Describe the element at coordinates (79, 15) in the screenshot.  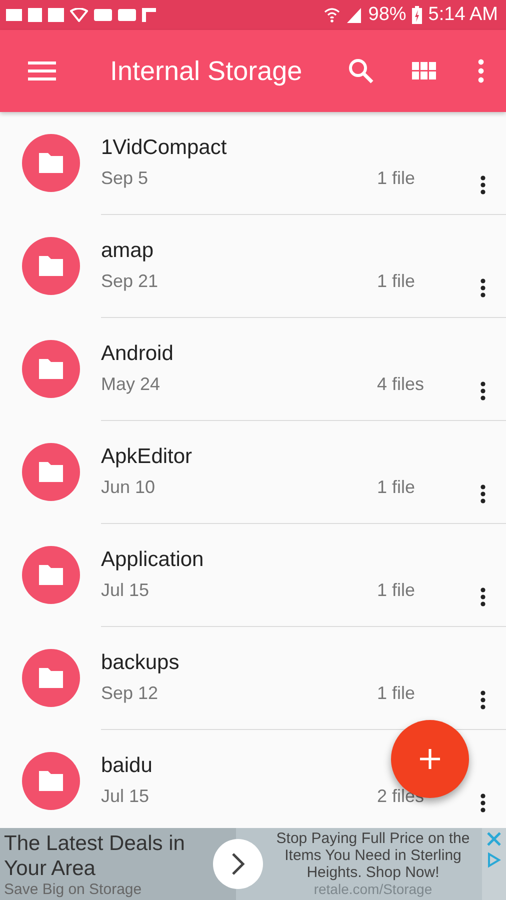
I see `shield-icon` at that location.